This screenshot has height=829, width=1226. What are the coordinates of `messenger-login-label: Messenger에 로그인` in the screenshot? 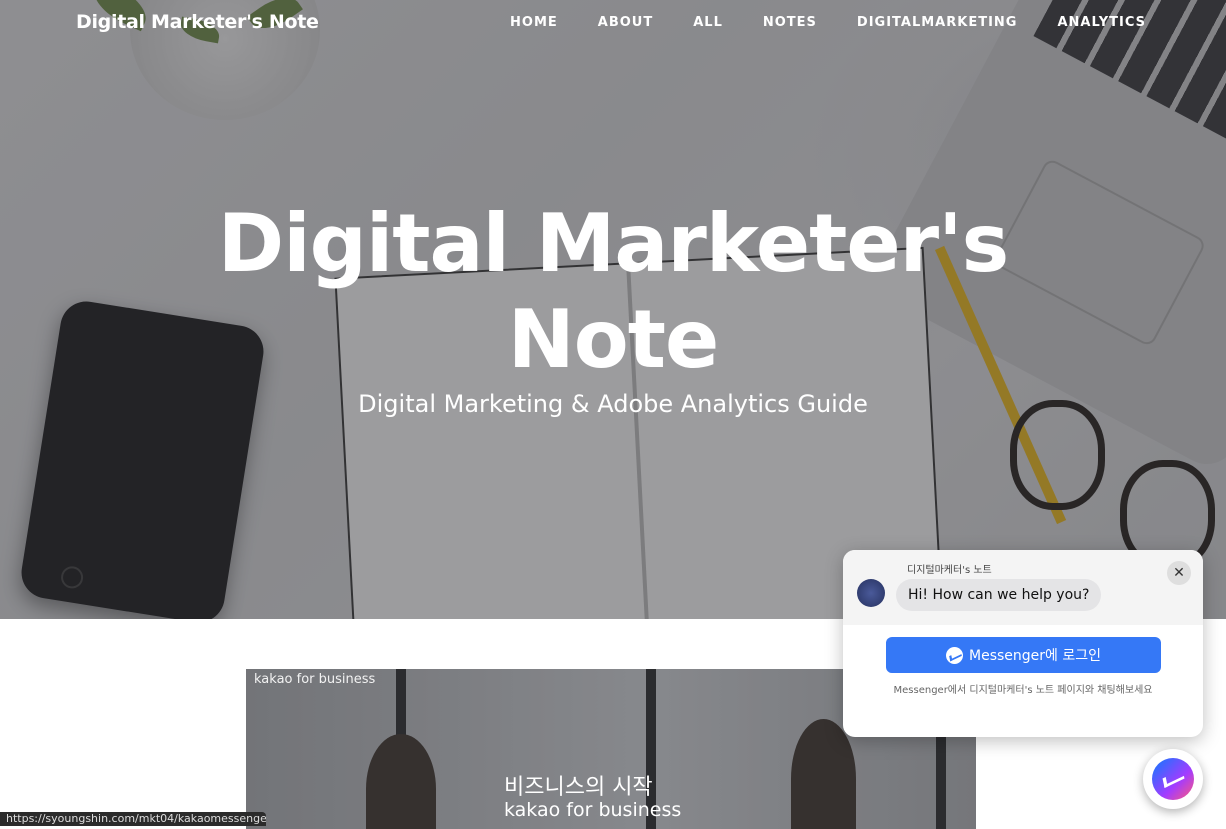 It's located at (1035, 656).